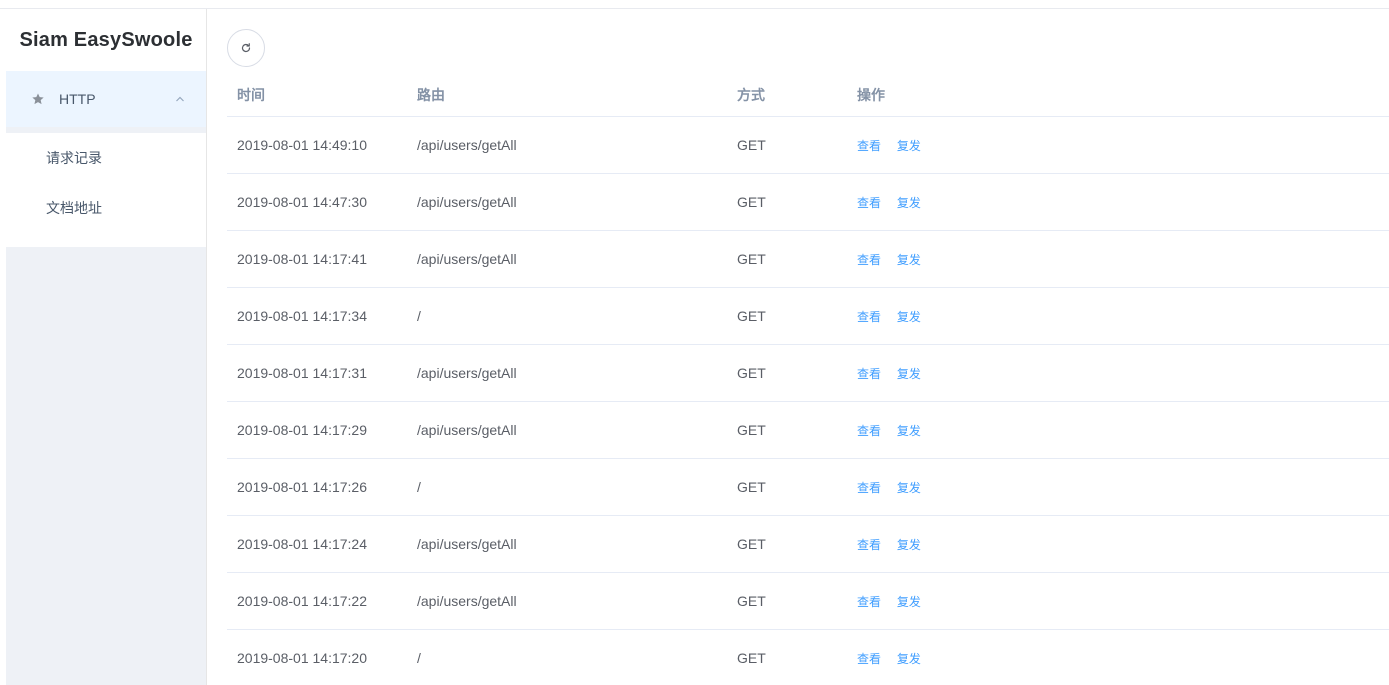  Describe the element at coordinates (751, 94) in the screenshot. I see `header-method: 方式` at that location.